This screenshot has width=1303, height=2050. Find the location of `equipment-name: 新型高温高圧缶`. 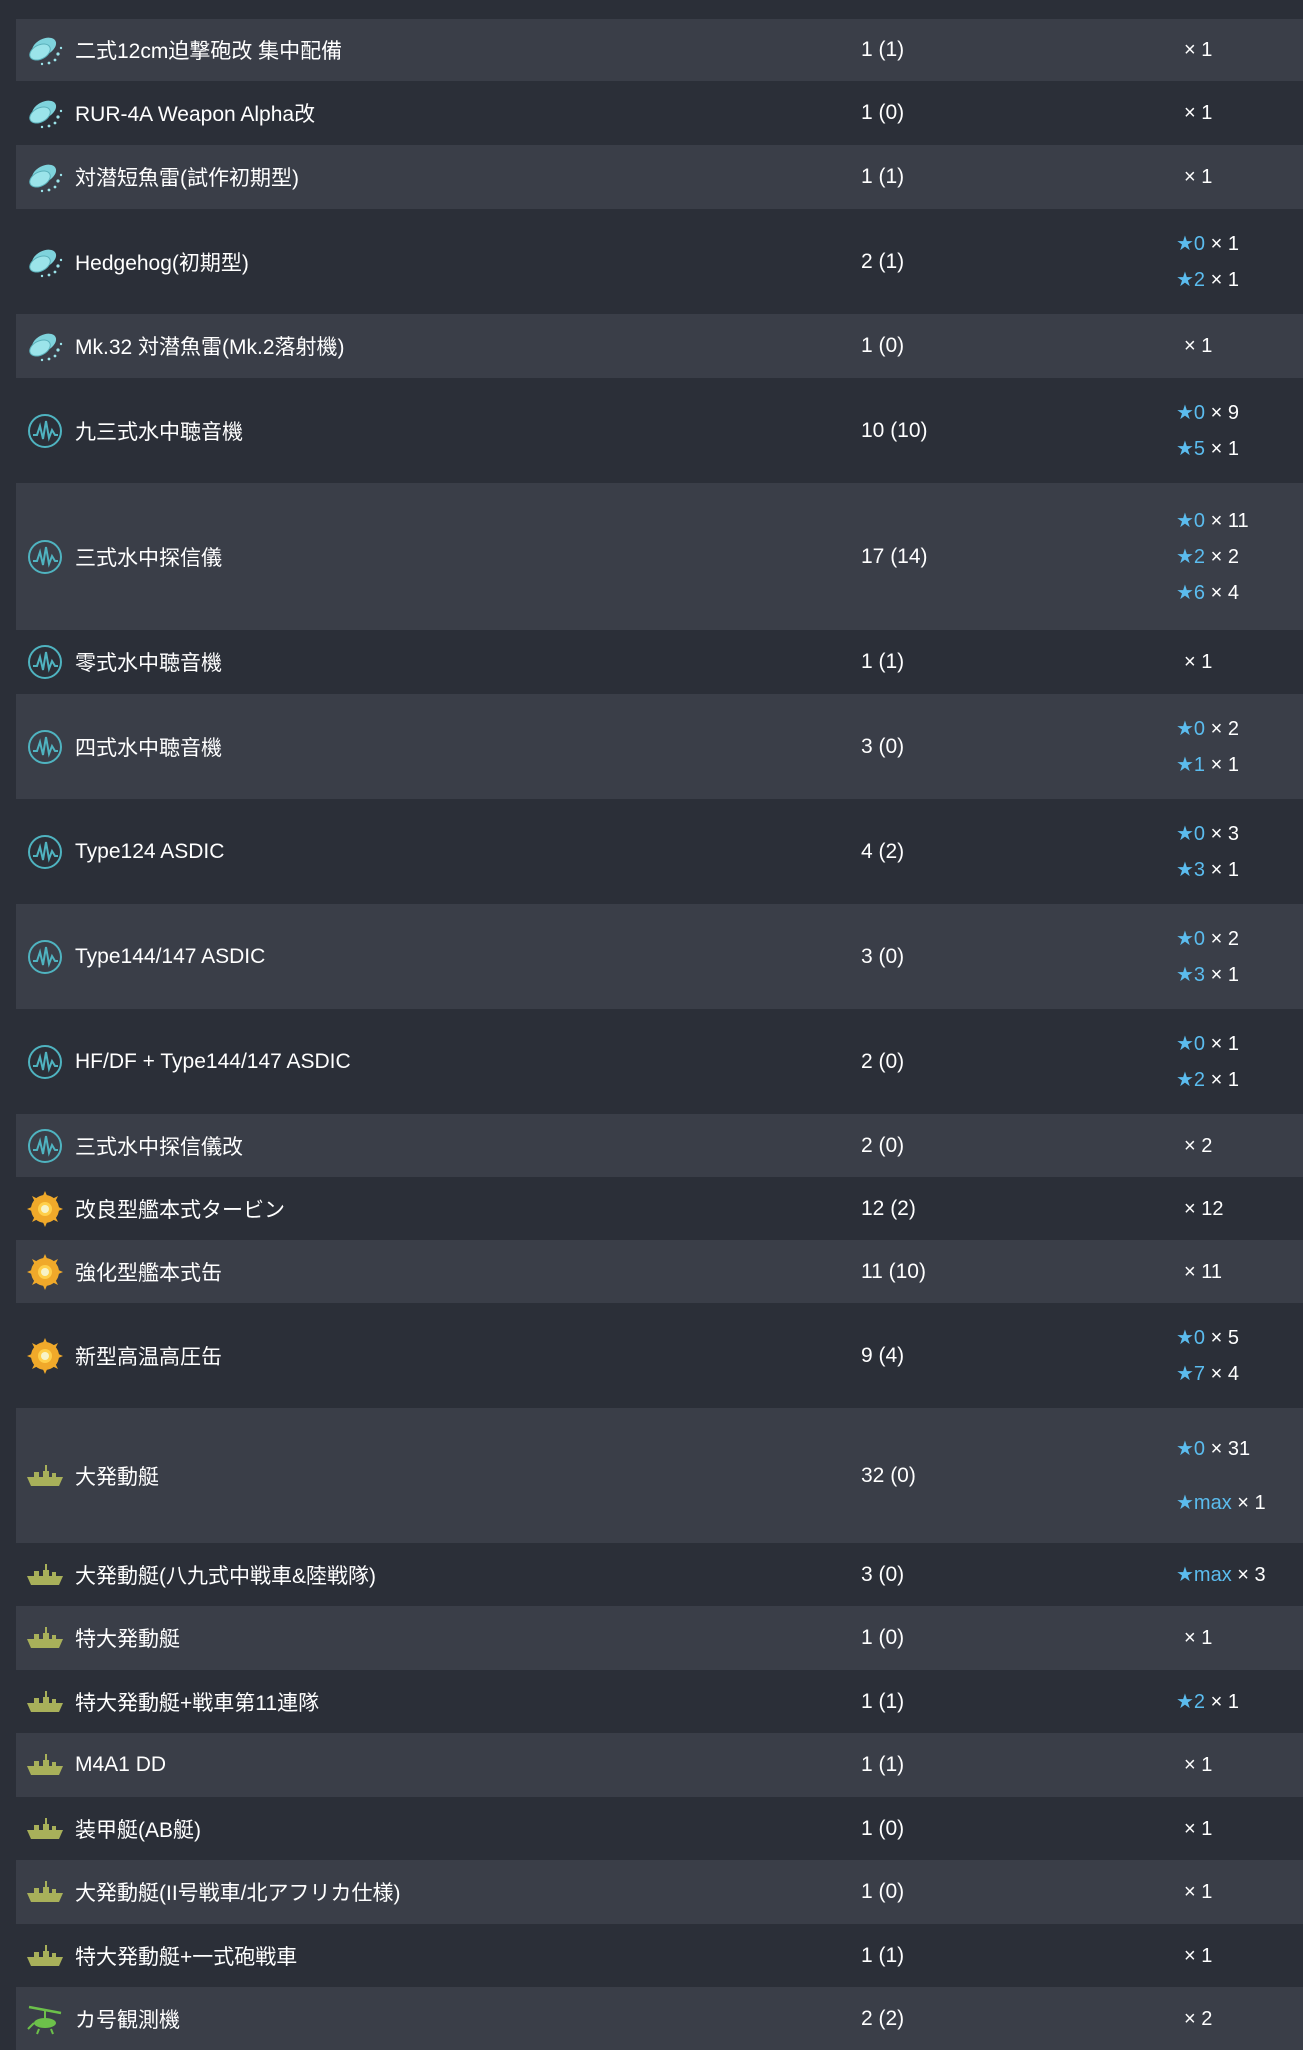

equipment-name: 新型高温高圧缶 is located at coordinates (148, 1357).